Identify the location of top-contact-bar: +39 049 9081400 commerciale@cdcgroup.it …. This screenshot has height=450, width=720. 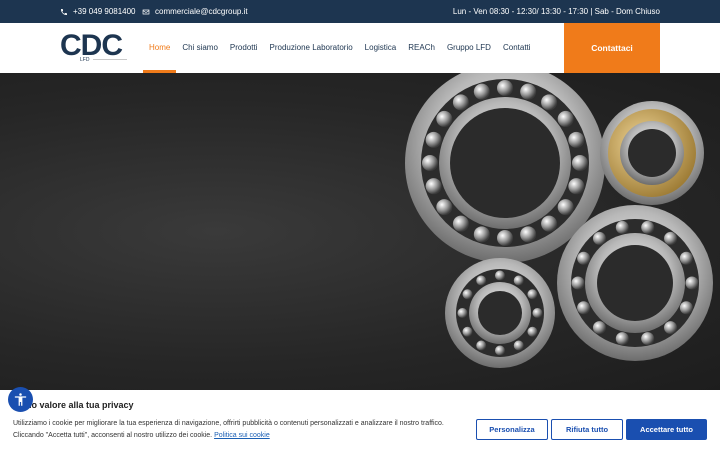
(360, 11).